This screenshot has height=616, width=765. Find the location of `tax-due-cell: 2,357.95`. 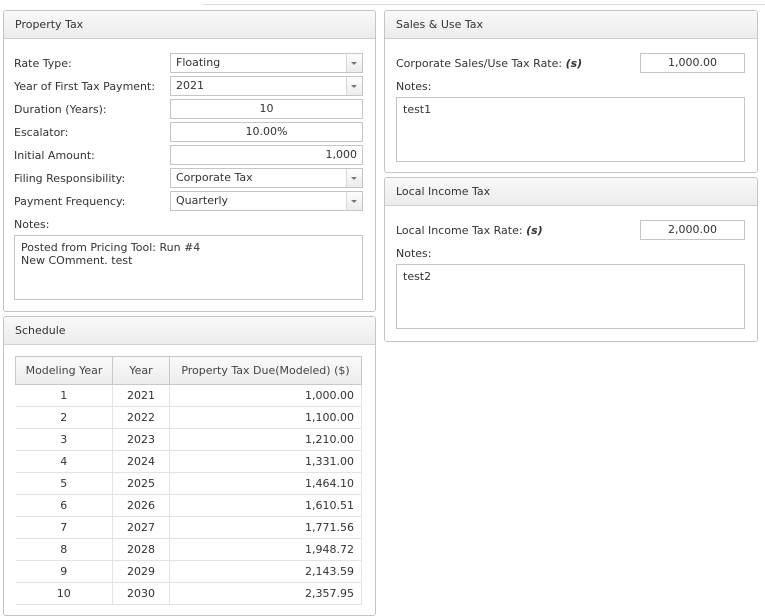

tax-due-cell: 2,357.95 is located at coordinates (265, 593).